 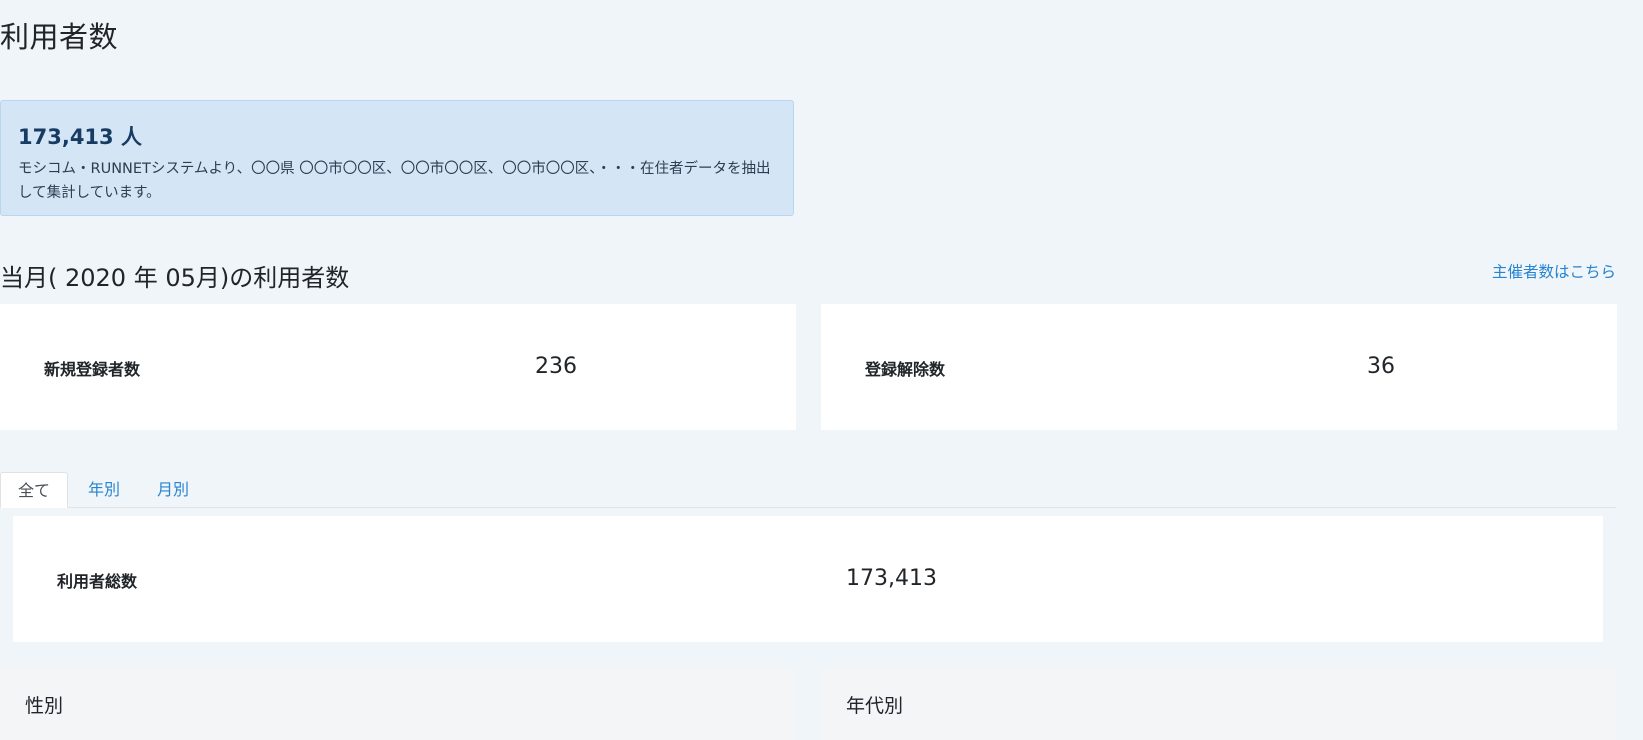 What do you see at coordinates (1219, 704) in the screenshot?
I see `age-panel: 年代別` at bounding box center [1219, 704].